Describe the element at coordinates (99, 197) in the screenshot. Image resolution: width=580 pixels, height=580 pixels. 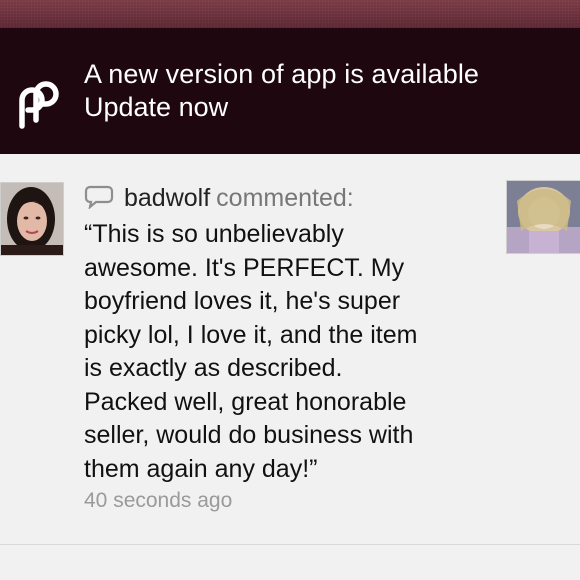
I see `comment-bubble-icon` at that location.